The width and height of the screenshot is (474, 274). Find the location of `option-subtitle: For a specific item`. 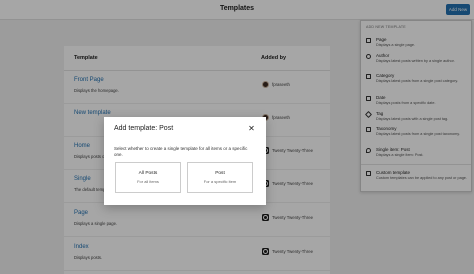

option-subtitle: For a specific item is located at coordinates (220, 181).